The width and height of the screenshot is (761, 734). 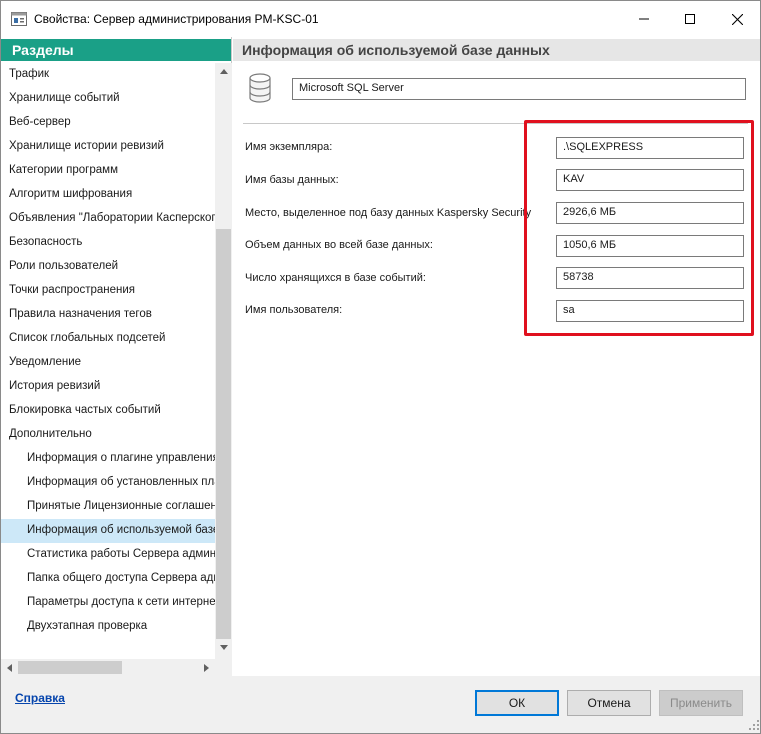 I want to click on sidebar-header: Разделы, so click(x=116, y=50).